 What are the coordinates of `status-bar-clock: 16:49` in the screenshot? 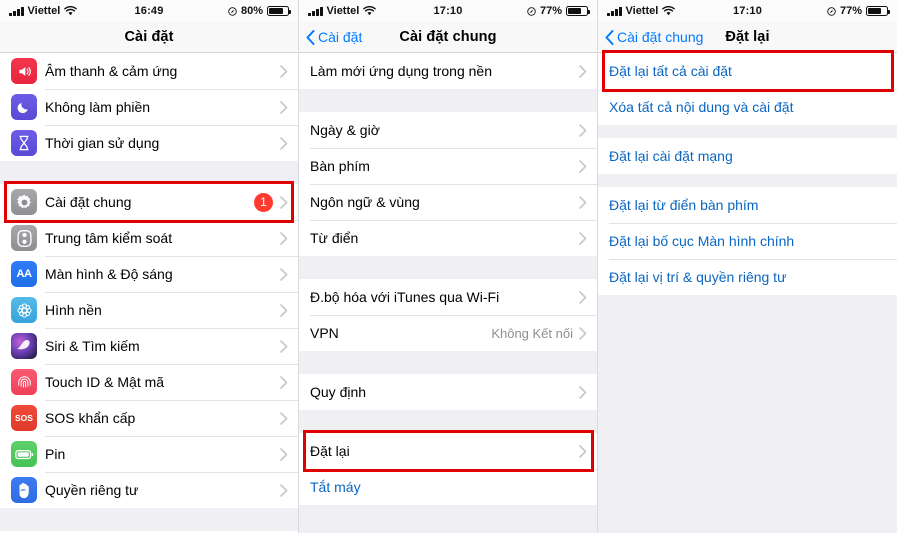 It's located at (149, 11).